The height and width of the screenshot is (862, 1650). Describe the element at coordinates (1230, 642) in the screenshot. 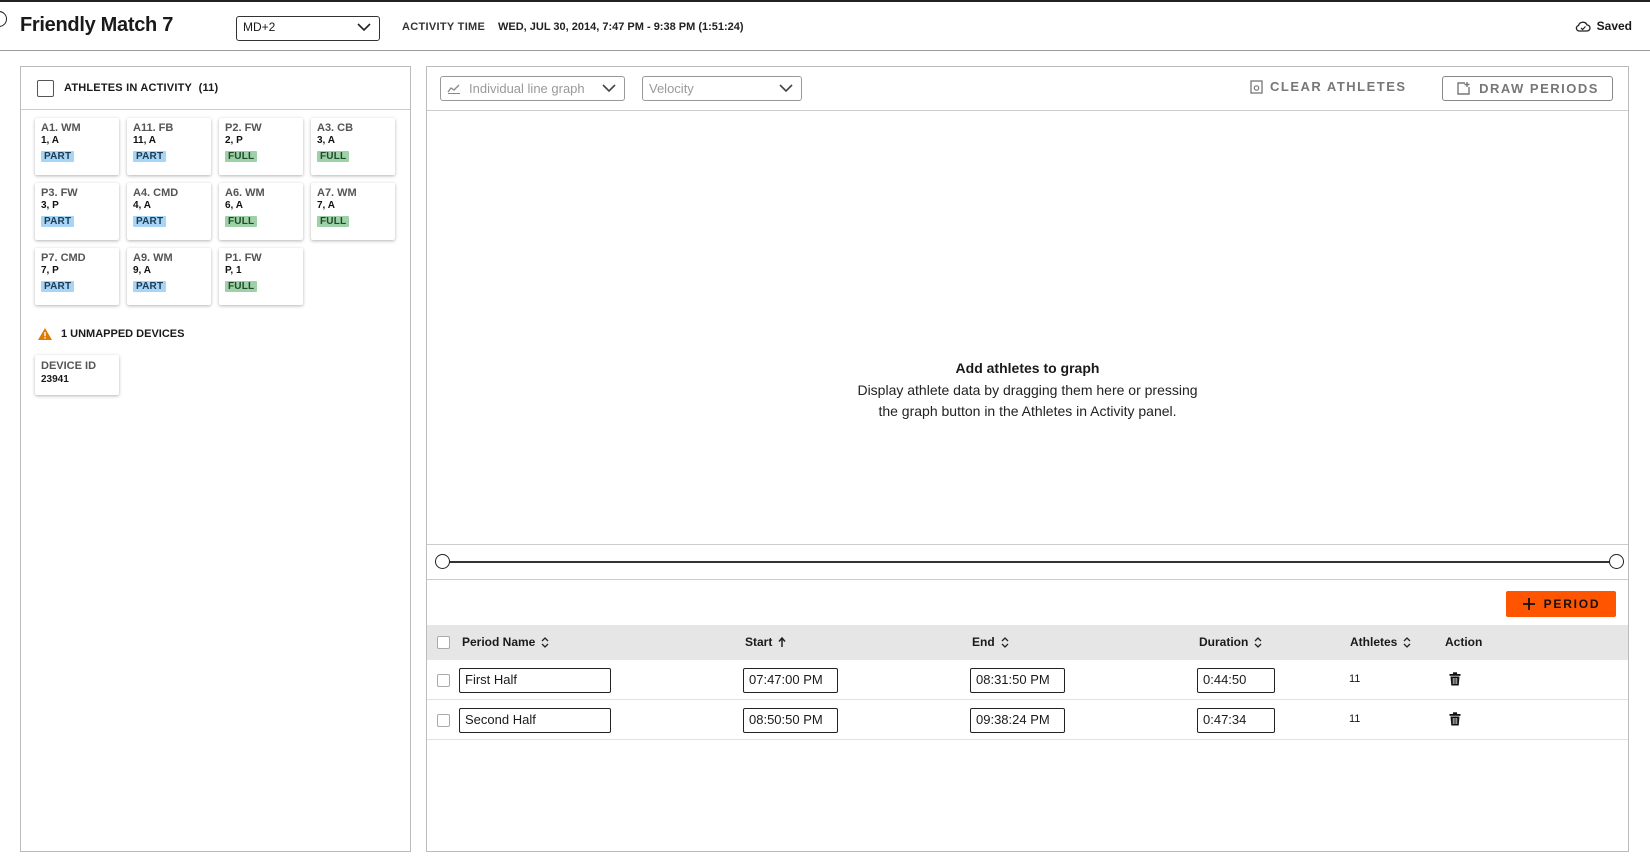

I see `col-duration: Duration` at that location.